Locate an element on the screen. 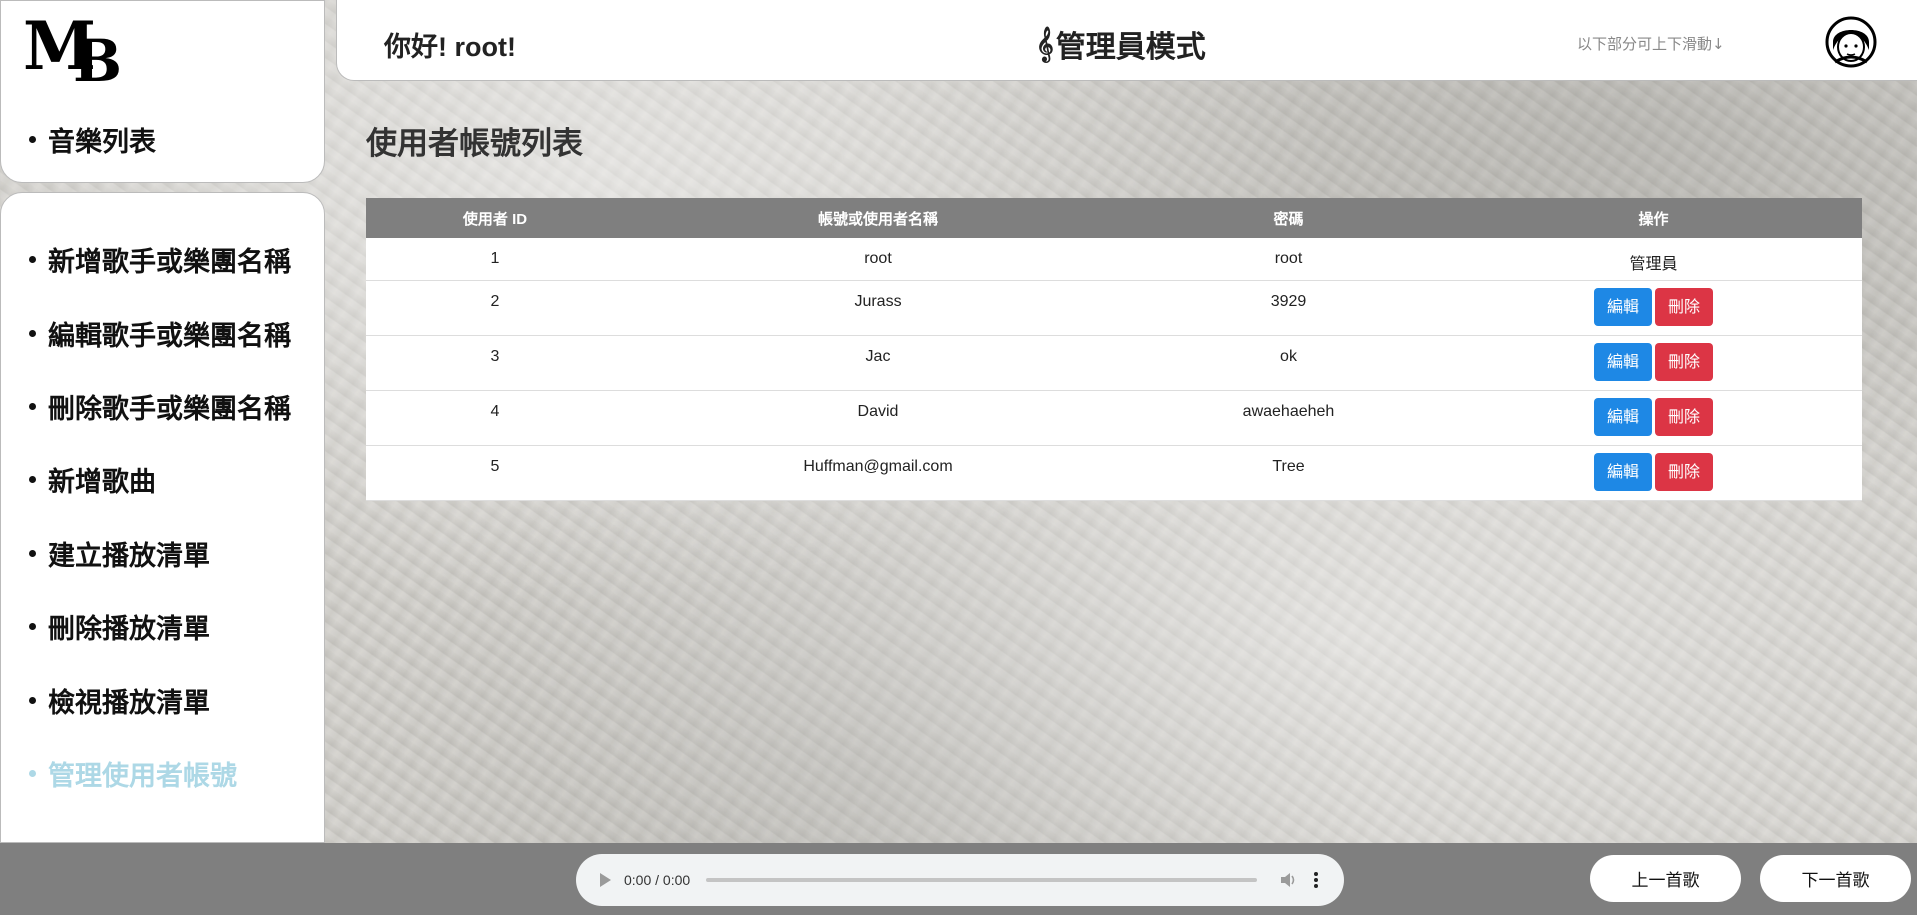  sidebar-item-label: 音樂列表 is located at coordinates (102, 142).